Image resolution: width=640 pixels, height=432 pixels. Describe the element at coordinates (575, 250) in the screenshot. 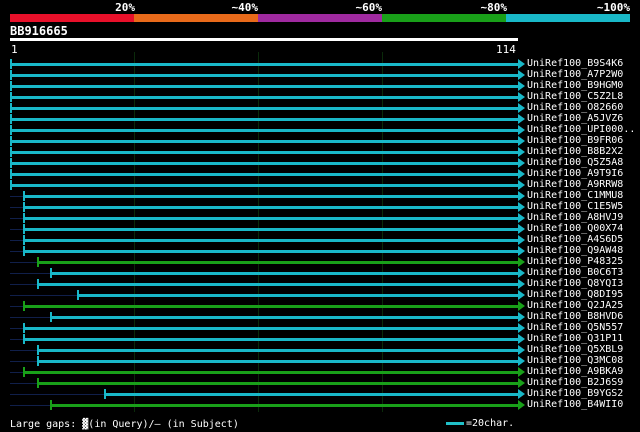

I see `hit-label: UniRef100_Q9AW48` at that location.